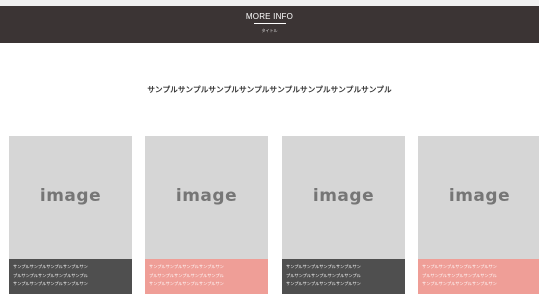  What do you see at coordinates (269, 30) in the screenshot?
I see `section-subtitle: タイトル` at bounding box center [269, 30].